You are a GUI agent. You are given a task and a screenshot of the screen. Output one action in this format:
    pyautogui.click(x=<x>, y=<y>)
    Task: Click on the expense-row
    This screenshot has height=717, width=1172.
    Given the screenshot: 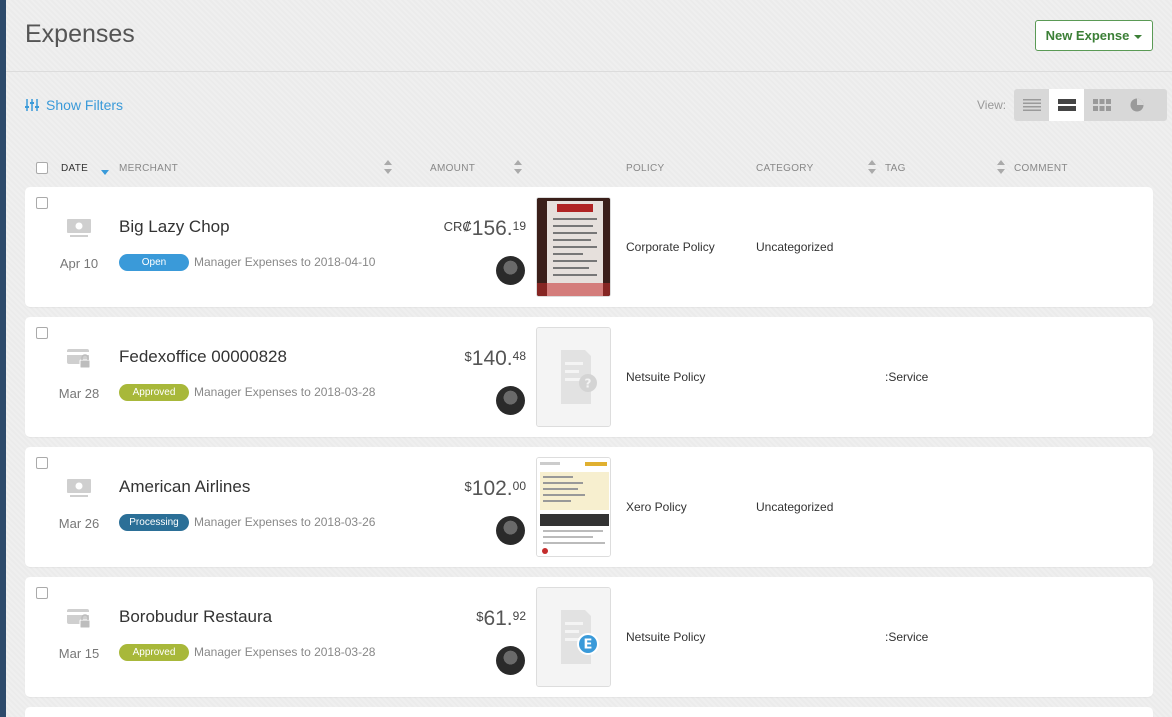 What is the action you would take?
    pyautogui.click(x=589, y=712)
    